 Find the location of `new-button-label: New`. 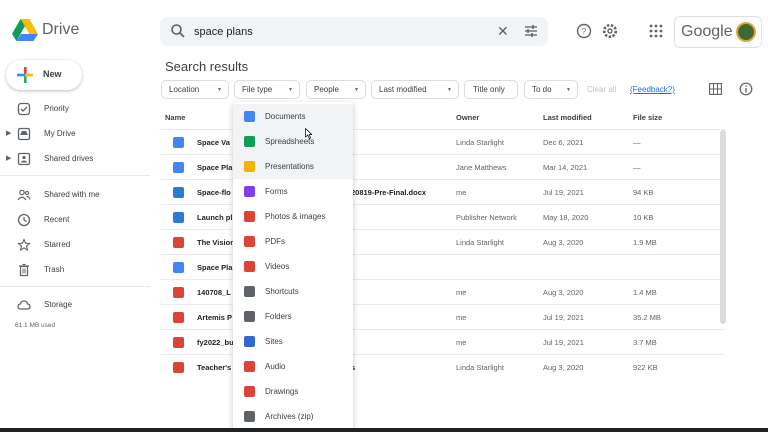

new-button-label: New is located at coordinates (52, 74).